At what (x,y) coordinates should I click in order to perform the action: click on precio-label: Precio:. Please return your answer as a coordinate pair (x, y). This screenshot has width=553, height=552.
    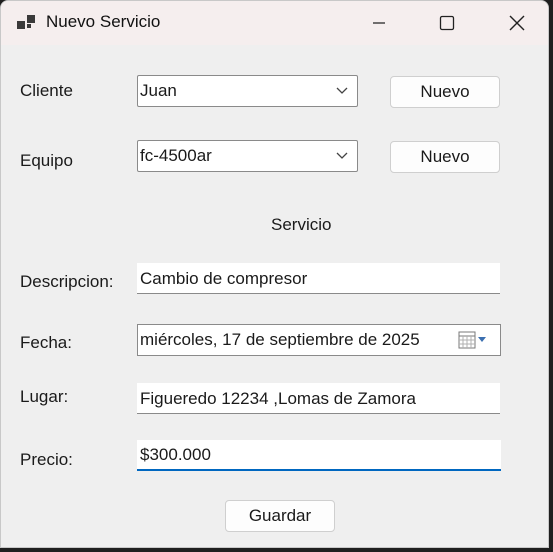
    Looking at the image, I should click on (46, 459).